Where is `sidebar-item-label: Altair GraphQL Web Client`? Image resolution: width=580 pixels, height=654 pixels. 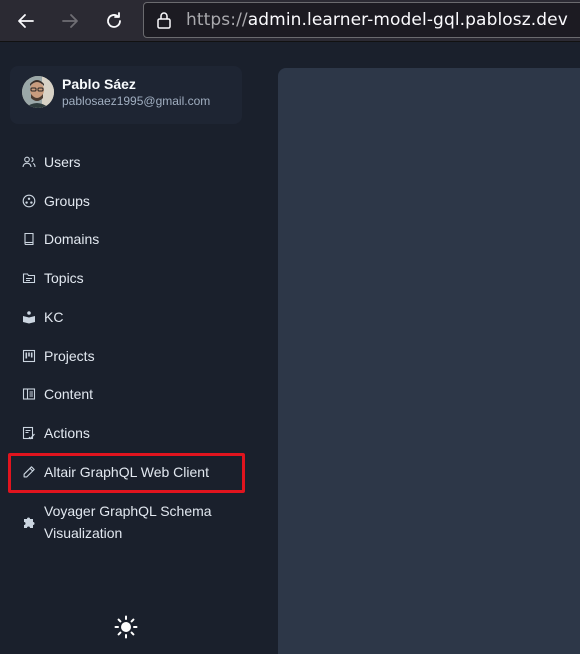 sidebar-item-label: Altair GraphQL Web Client is located at coordinates (126, 472).